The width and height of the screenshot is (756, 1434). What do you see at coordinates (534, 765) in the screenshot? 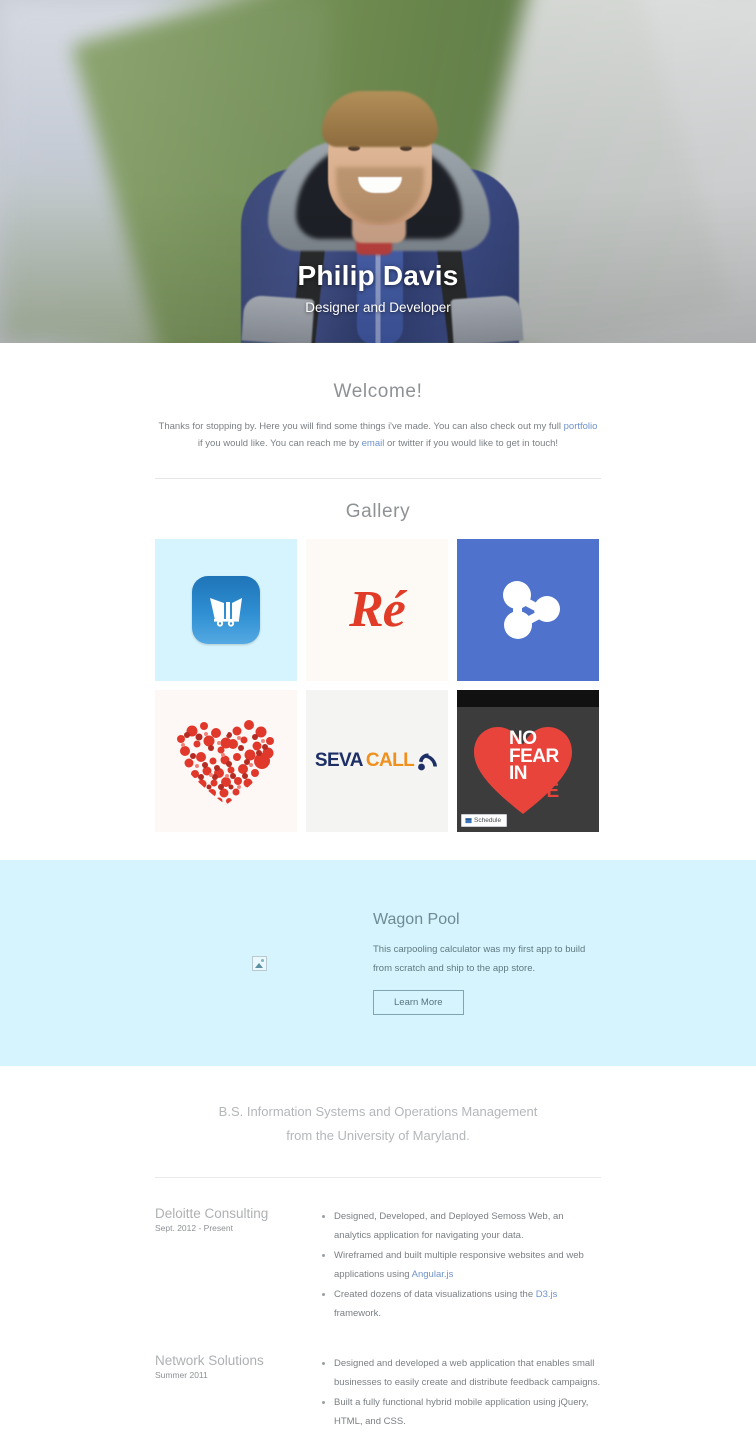
I see `poster-text: NO FEAR IN LOVE` at bounding box center [534, 765].